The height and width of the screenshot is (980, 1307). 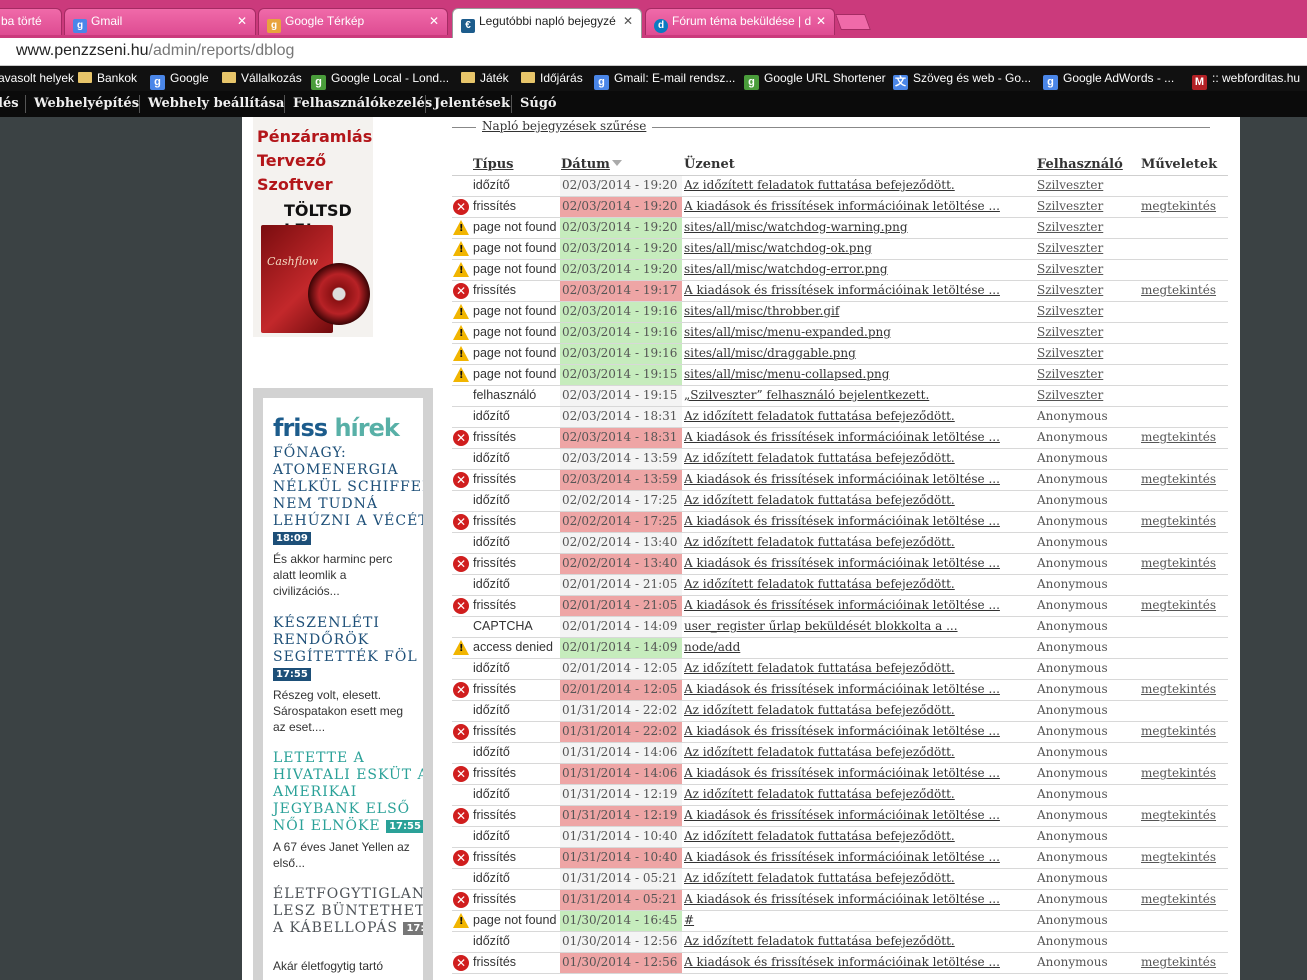 What do you see at coordinates (859, 311) in the screenshot?
I see `log-message-link: sites/all/misc/throbber.gif` at bounding box center [859, 311].